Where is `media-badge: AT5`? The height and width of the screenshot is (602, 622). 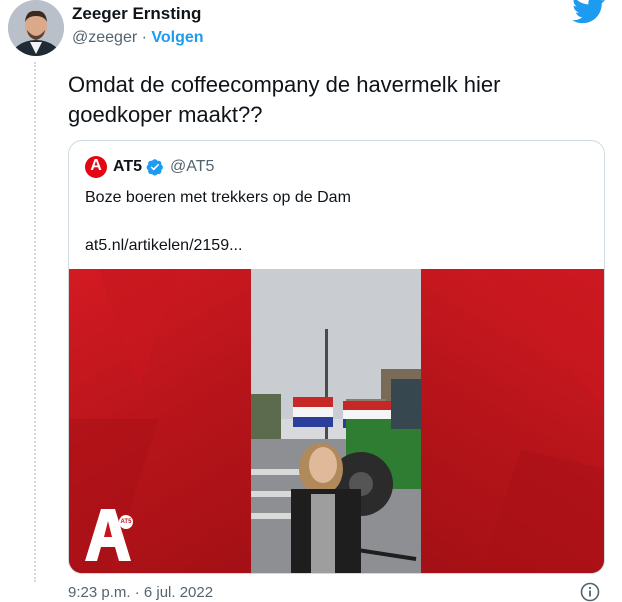 media-badge: AT5 is located at coordinates (126, 522).